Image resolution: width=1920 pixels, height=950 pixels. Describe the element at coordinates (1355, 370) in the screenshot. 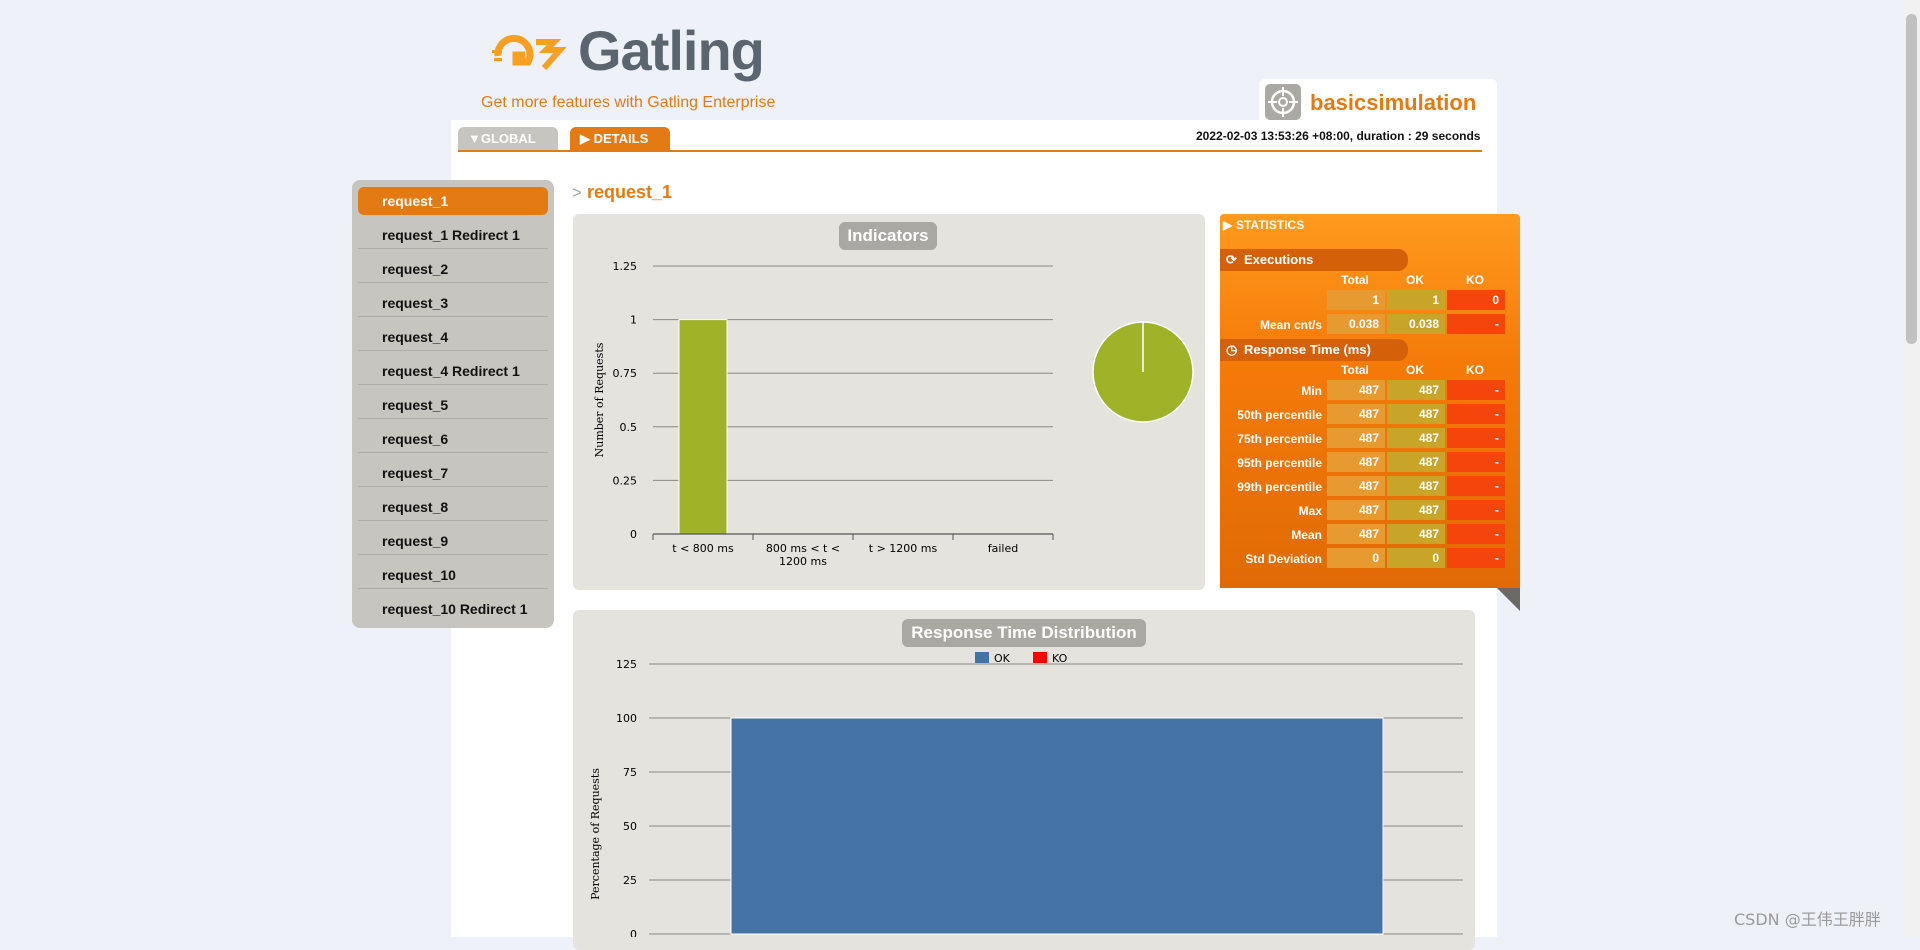

I see `rt-col-total: Total` at that location.